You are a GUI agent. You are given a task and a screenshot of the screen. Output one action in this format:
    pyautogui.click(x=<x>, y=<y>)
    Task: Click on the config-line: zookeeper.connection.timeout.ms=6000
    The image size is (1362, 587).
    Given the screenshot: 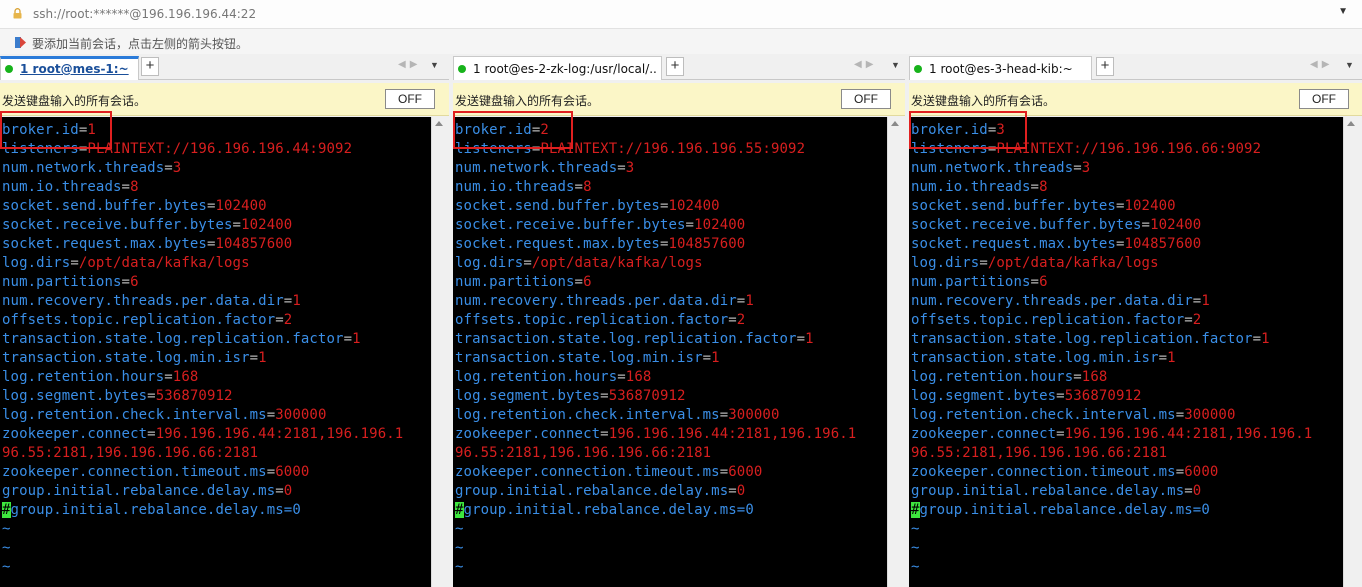 What is the action you would take?
    pyautogui.click(x=608, y=472)
    